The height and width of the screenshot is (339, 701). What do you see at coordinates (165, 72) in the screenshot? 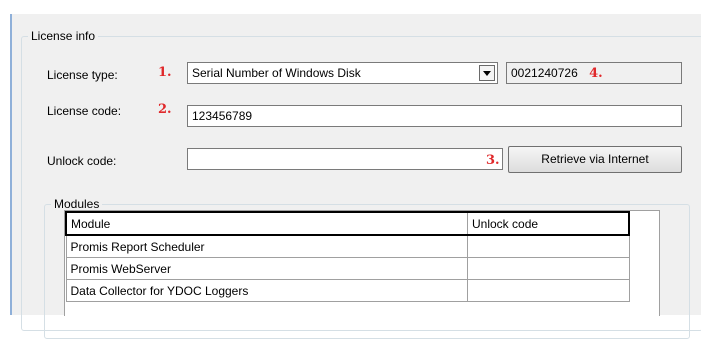
I see `license-type-marker: 1.` at bounding box center [165, 72].